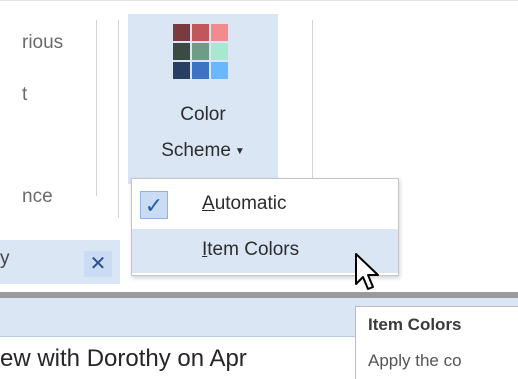 The width and height of the screenshot is (518, 379). I want to click on menu-item-item-colors-label: Item Colors, so click(250, 250).